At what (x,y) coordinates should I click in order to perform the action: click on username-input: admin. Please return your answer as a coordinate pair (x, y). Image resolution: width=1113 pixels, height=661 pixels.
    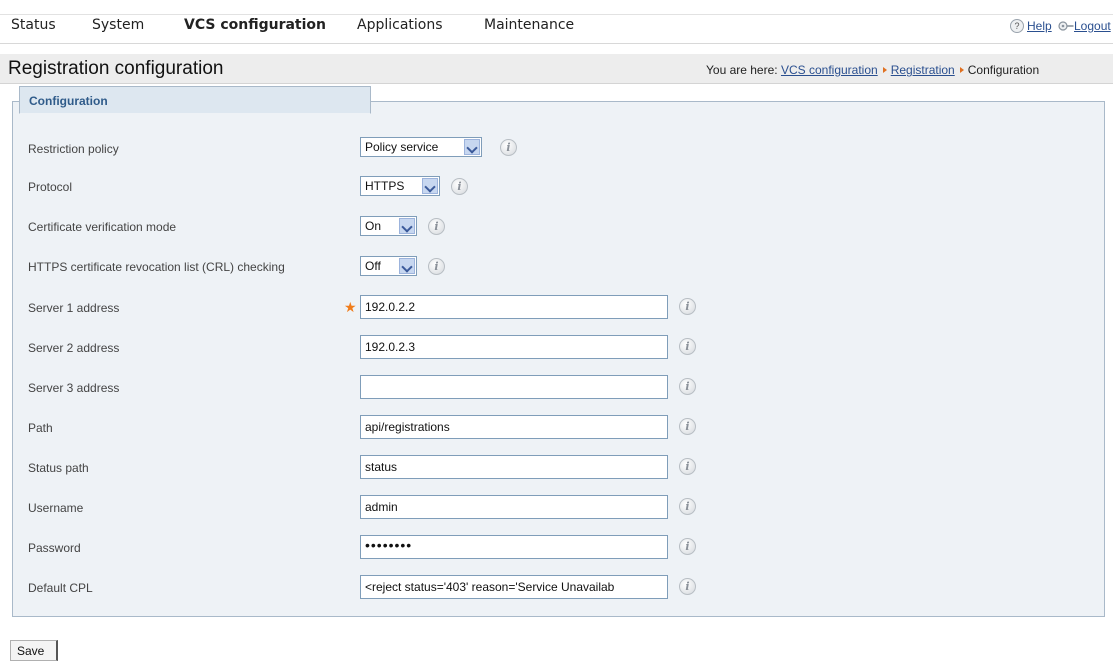
    Looking at the image, I should click on (514, 507).